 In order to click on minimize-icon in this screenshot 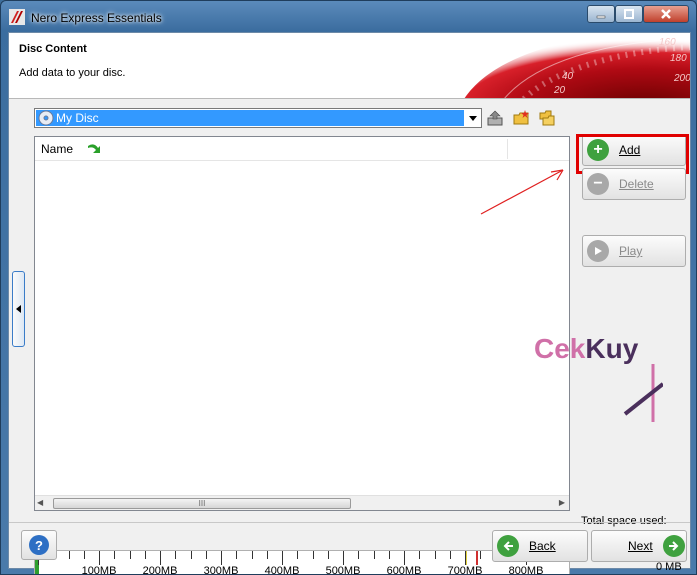, I will do `click(601, 17)`.